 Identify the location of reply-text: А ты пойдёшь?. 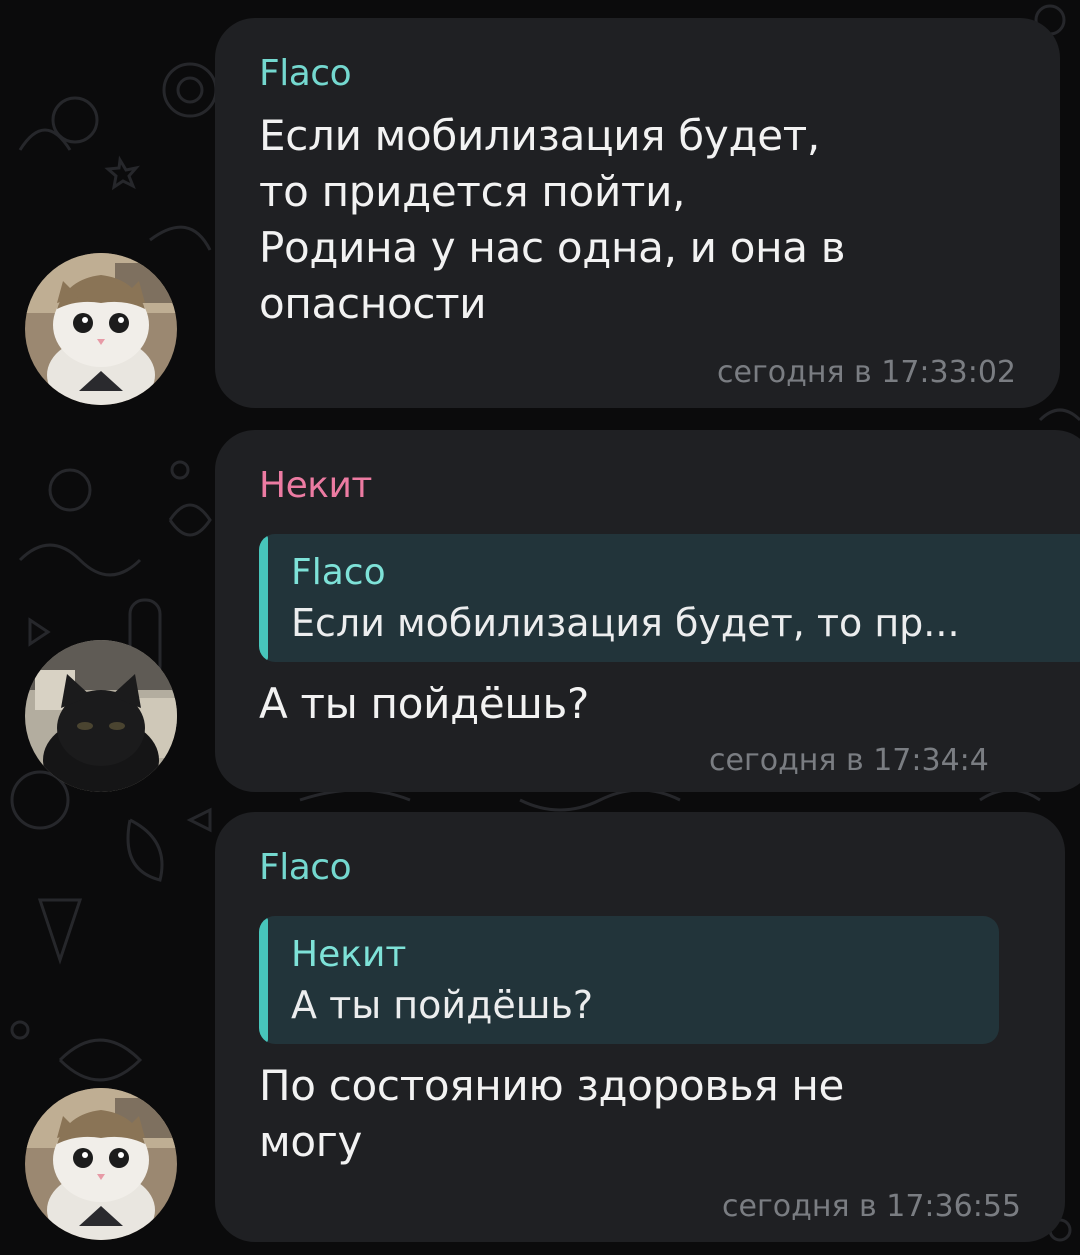
(442, 1005).